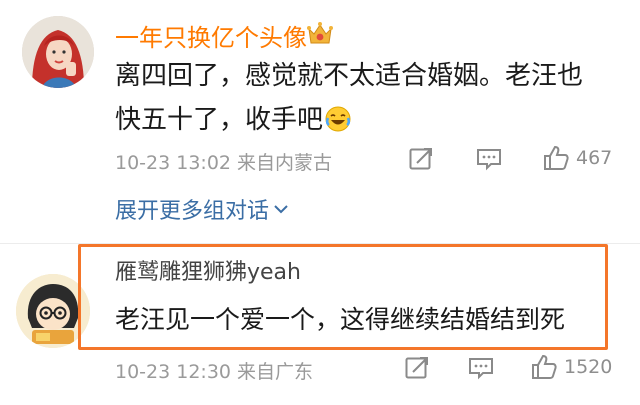 This screenshot has height=405, width=640. Describe the element at coordinates (214, 372) in the screenshot. I see `comment-meta: 10-23 12:30 来自广东` at that location.